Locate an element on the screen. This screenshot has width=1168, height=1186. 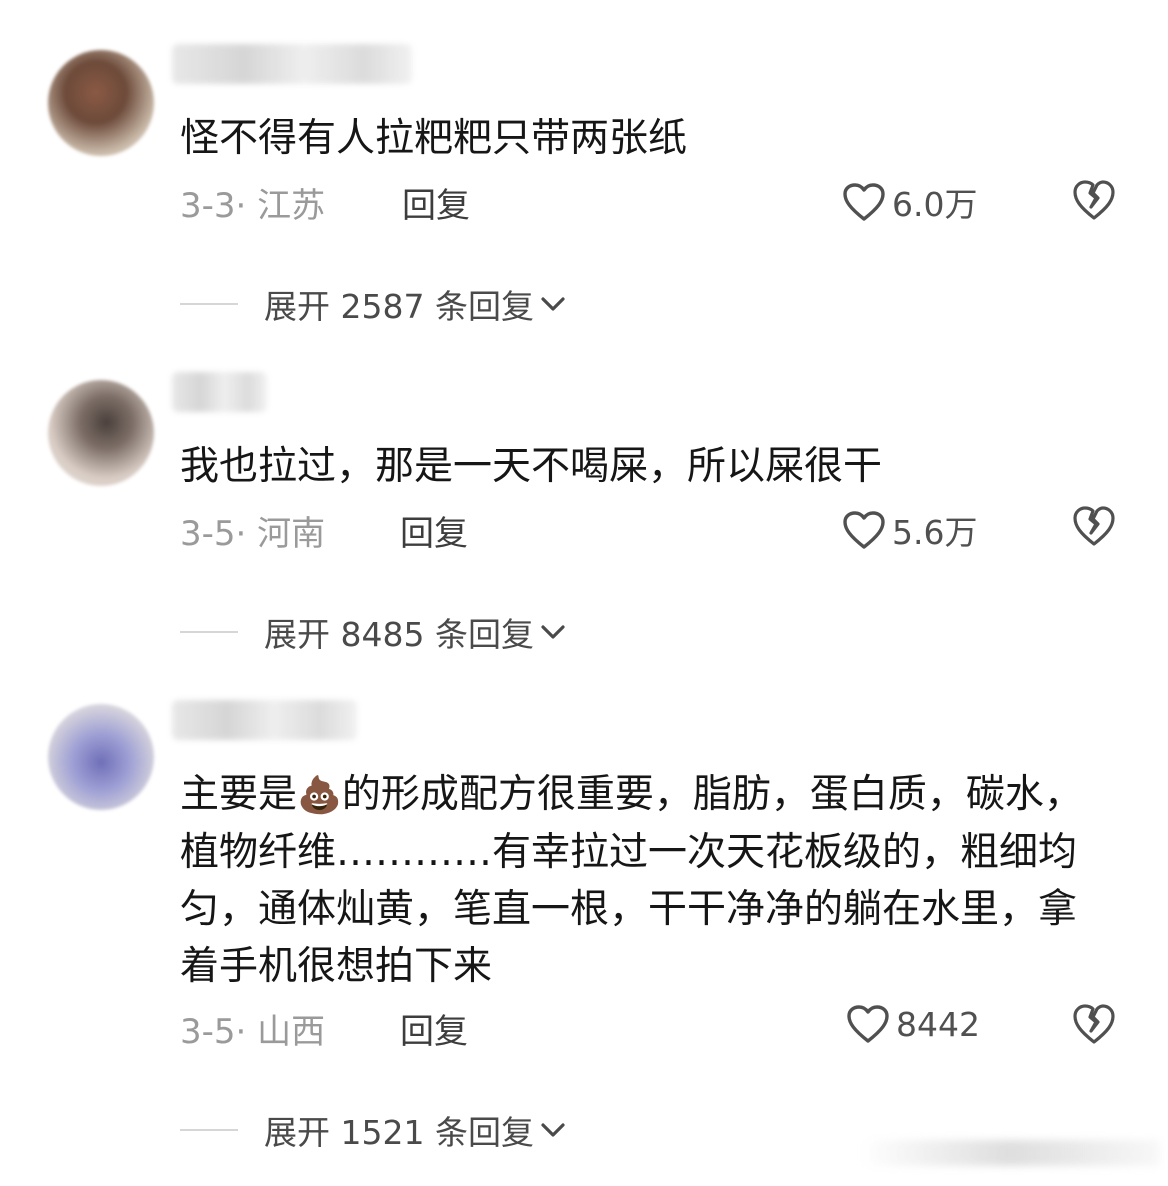
expand-replies-button: 展开 8485 条回复 is located at coordinates (374, 632).